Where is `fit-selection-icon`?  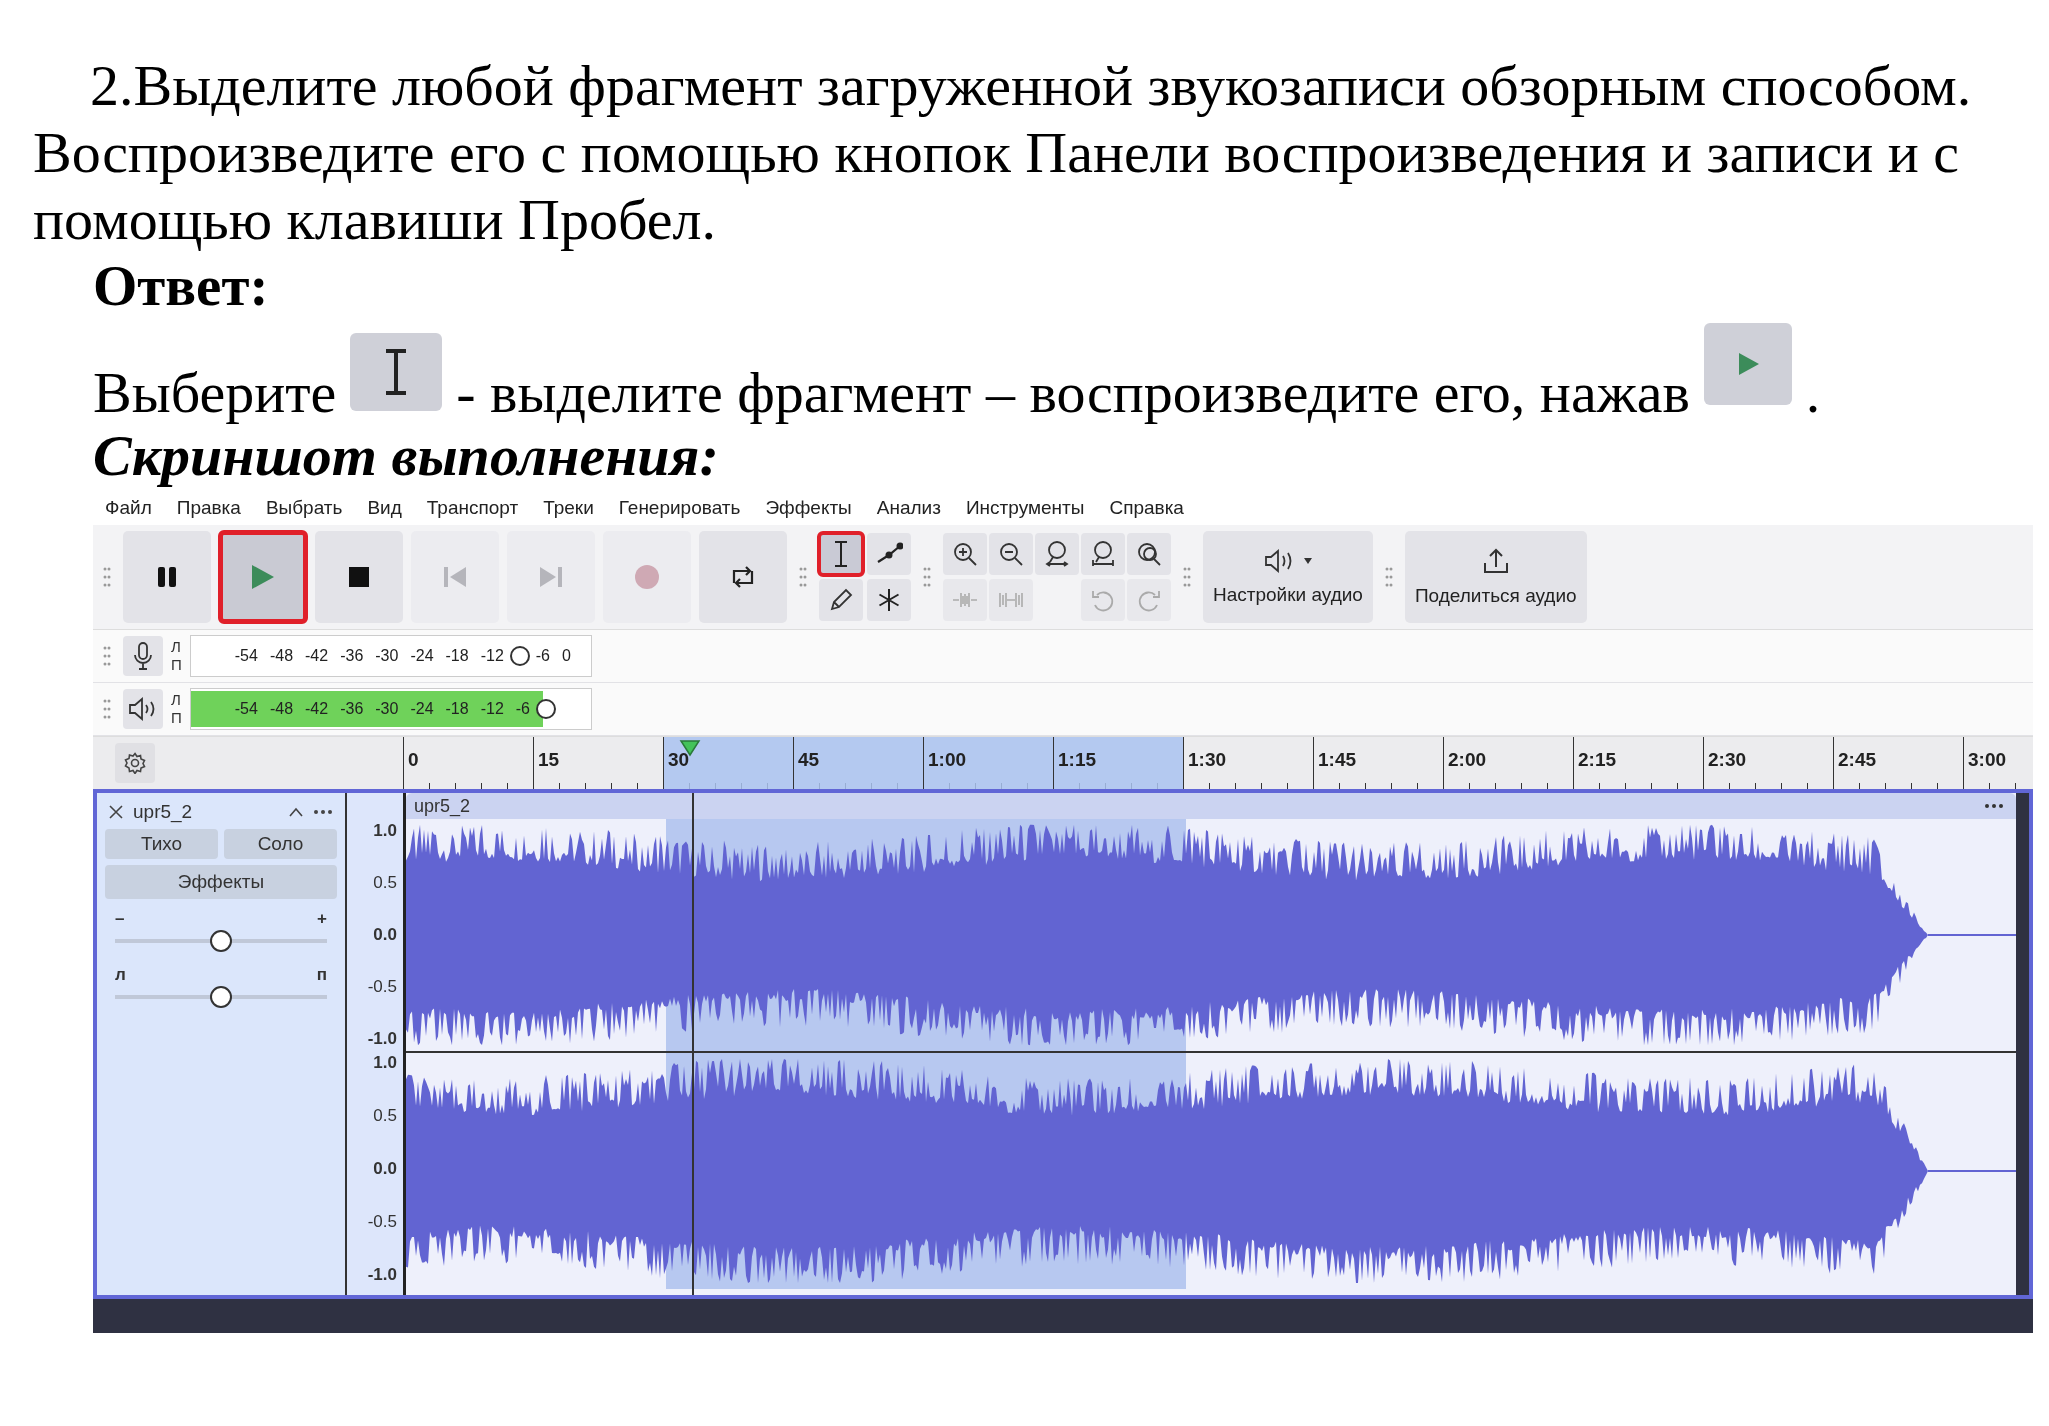
fit-selection-icon is located at coordinates (1057, 554).